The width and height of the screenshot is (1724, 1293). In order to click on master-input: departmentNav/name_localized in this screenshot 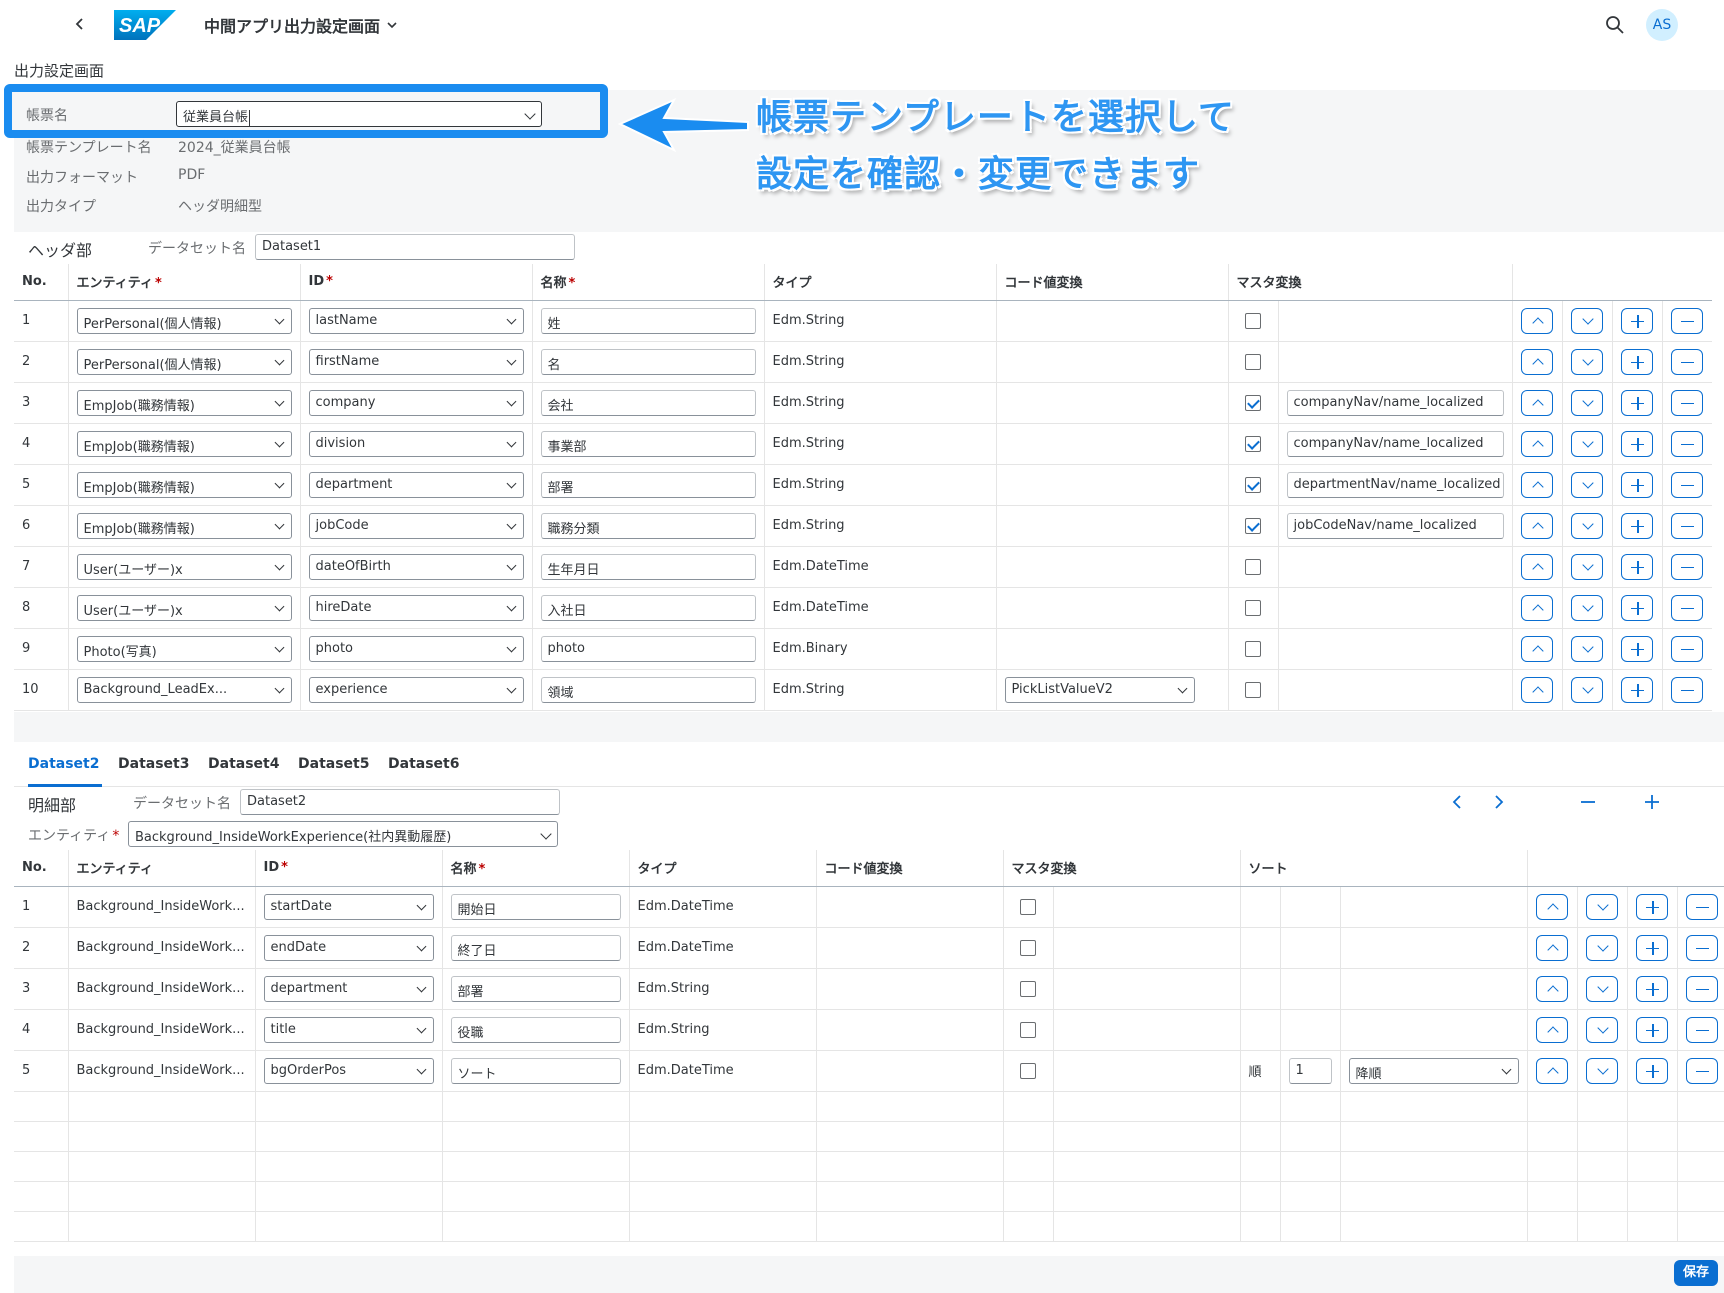, I will do `click(1395, 484)`.